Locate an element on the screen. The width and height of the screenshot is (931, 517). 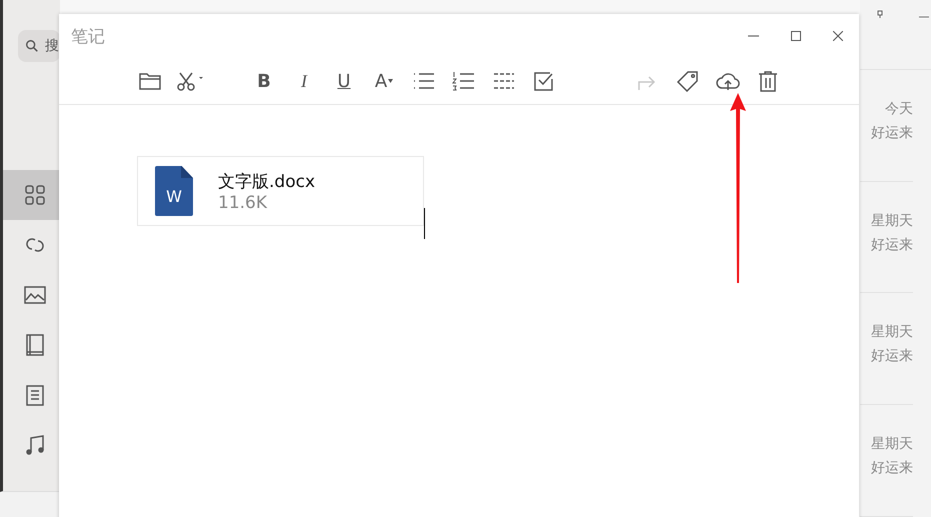
search-field: 搜 is located at coordinates (39, 46).